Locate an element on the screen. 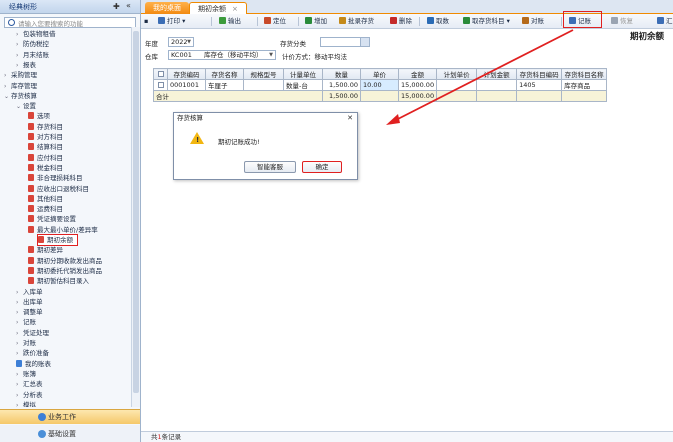  dialog-message: 期初记账成功! is located at coordinates (239, 142).